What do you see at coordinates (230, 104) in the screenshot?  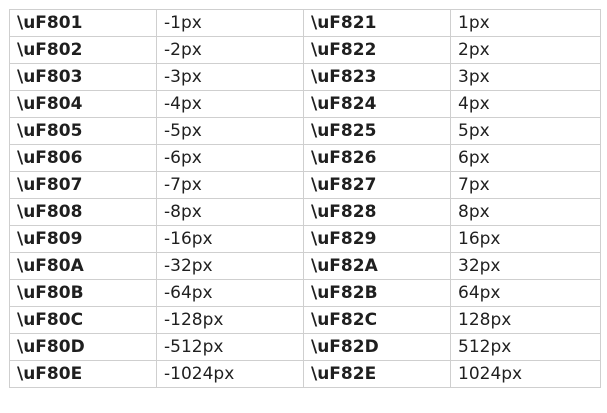 I see `negative-offset-cell: -4px` at bounding box center [230, 104].